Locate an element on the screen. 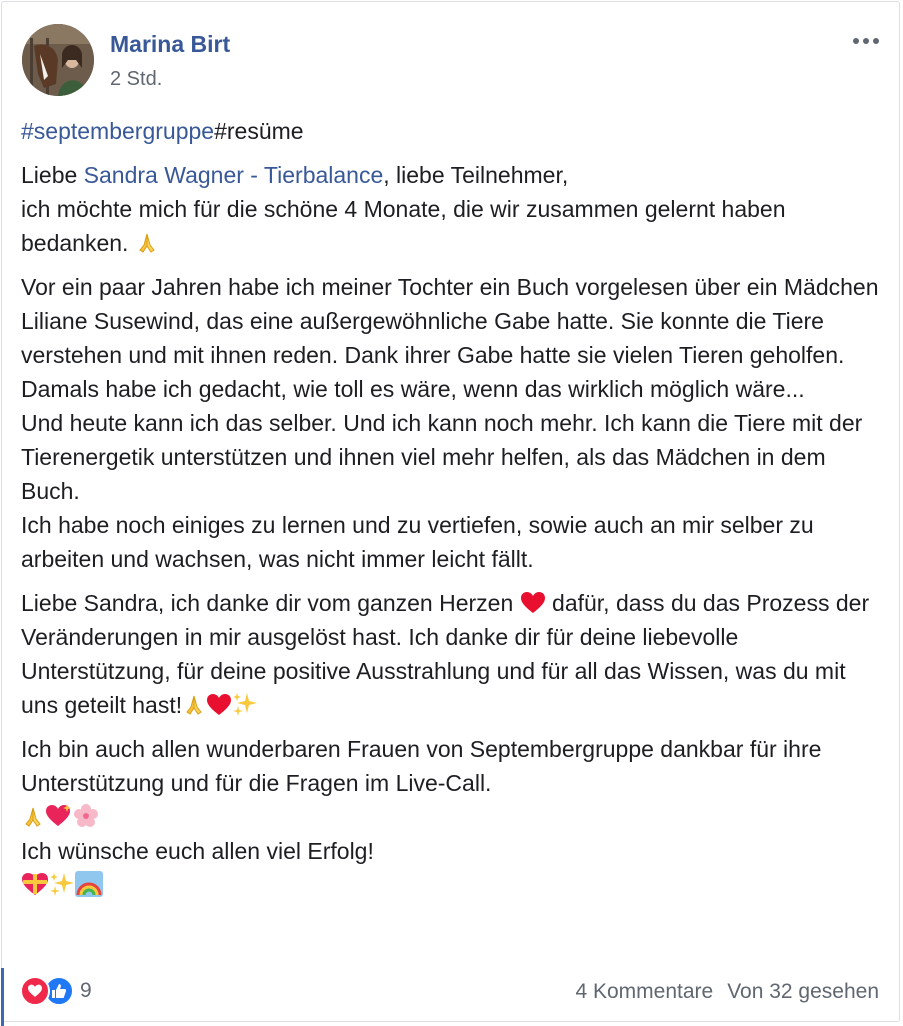  post-timestamp: 2 Std. is located at coordinates (136, 79).